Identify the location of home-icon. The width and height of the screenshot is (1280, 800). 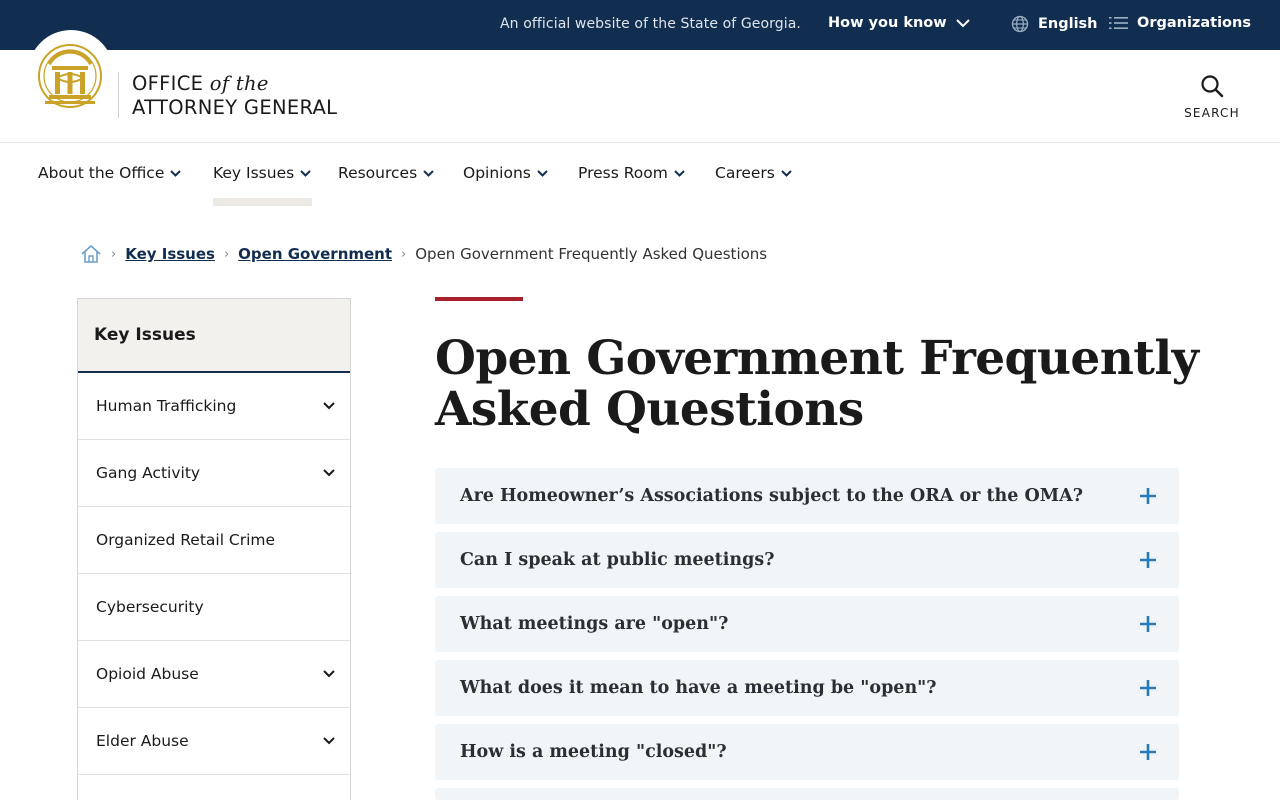
(91, 254).